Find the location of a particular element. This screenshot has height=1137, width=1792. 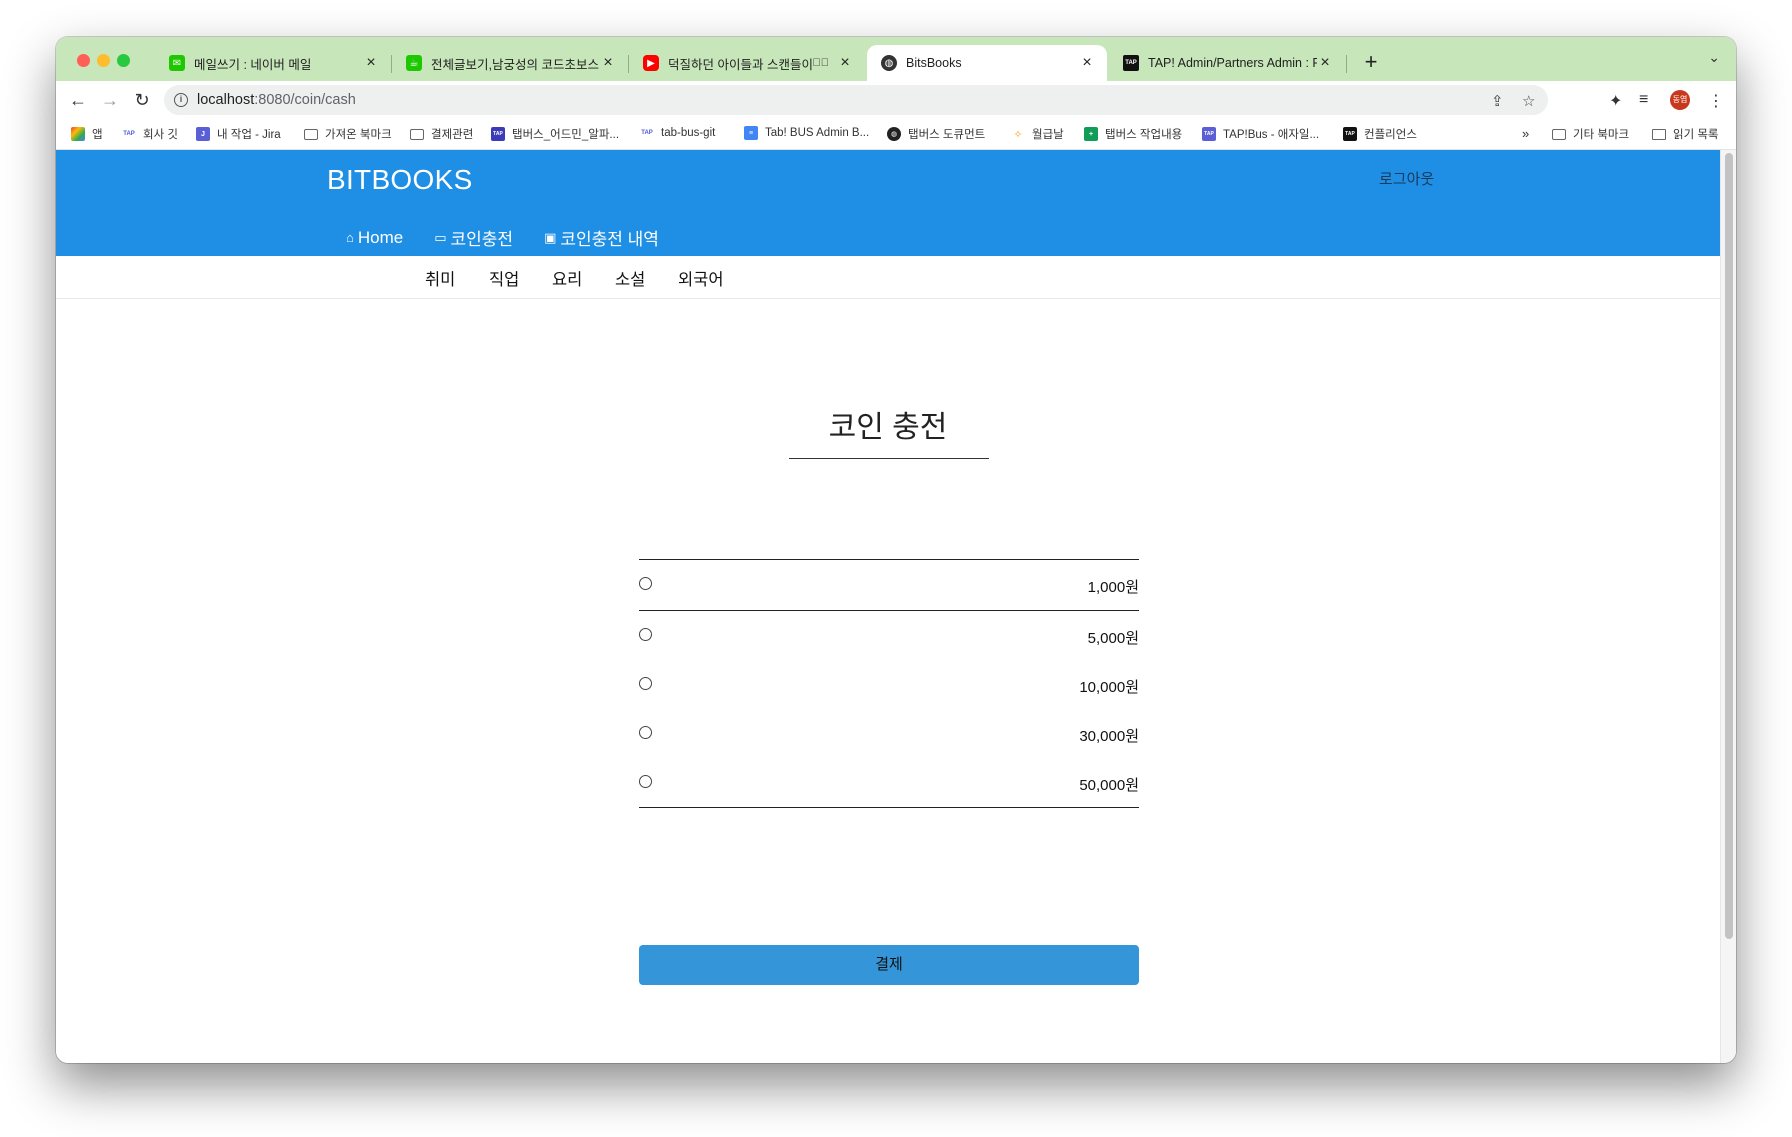

amount-option: 1,000원 is located at coordinates (889, 585).